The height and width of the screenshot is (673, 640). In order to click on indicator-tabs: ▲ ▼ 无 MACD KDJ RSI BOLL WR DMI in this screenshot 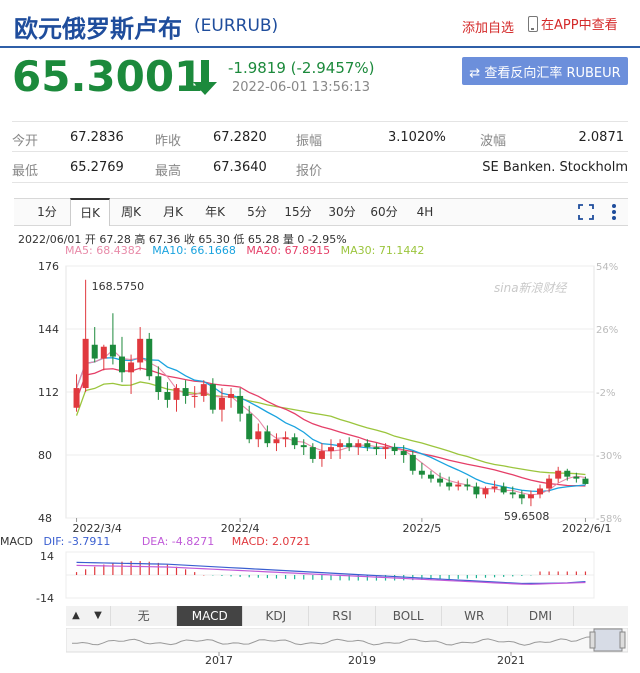, I will do `click(347, 616)`.